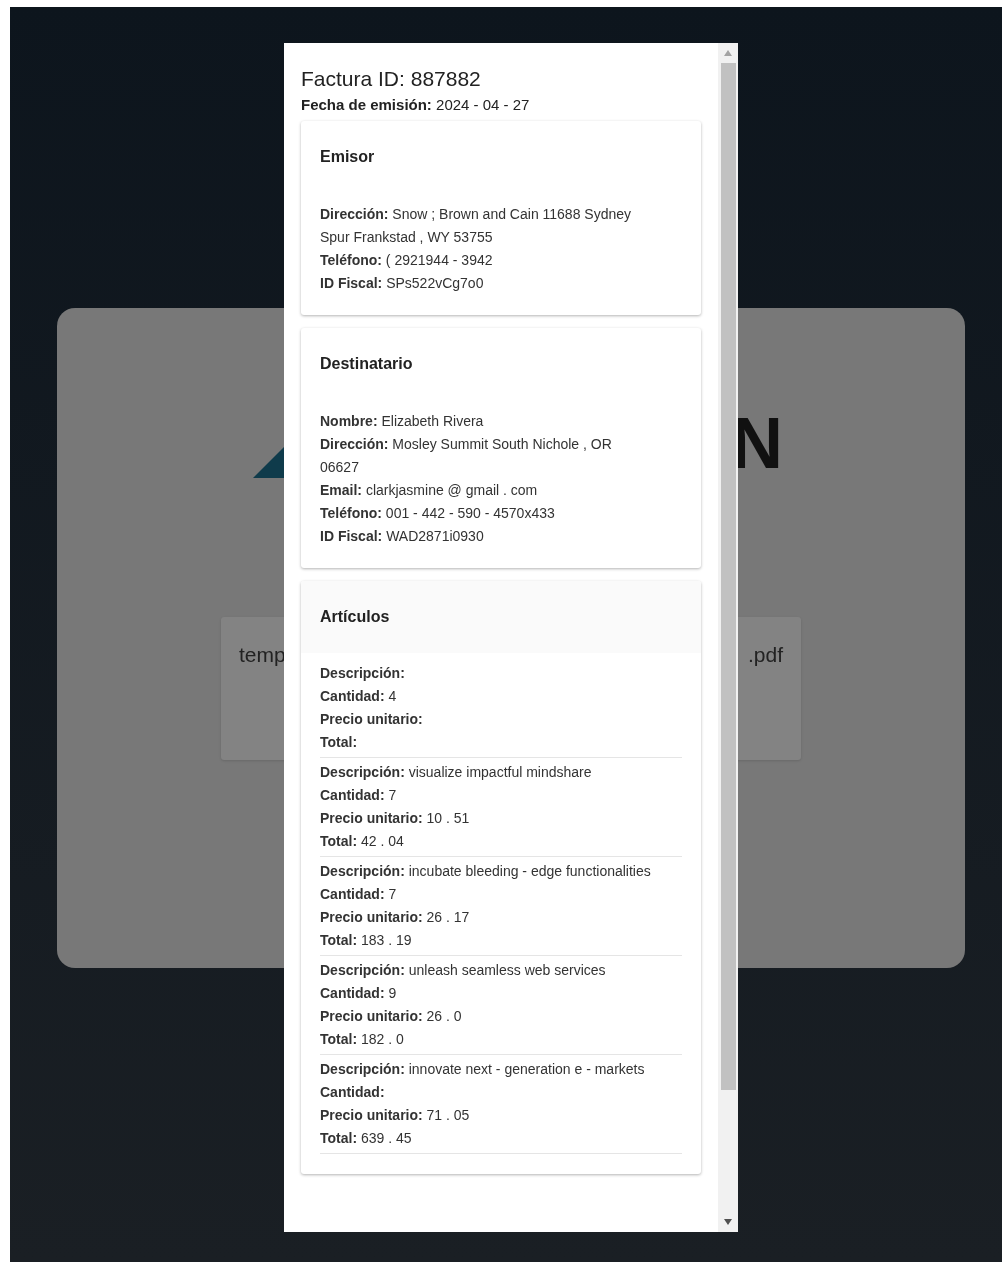 The image size is (1002, 1262). I want to click on field-text: Total: 182 . 0, so click(362, 1039).